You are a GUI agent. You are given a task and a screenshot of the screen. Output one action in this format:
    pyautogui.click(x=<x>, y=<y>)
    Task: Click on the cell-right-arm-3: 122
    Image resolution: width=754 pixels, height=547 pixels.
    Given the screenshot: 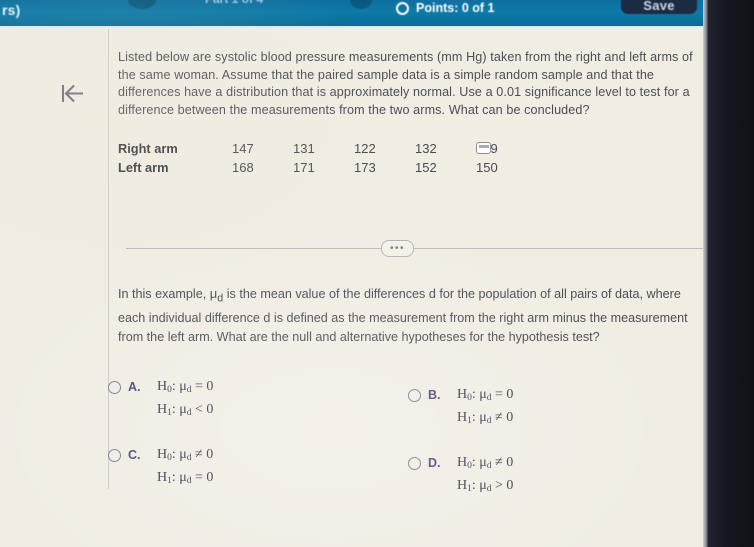 What is the action you would take?
    pyautogui.click(x=365, y=149)
    